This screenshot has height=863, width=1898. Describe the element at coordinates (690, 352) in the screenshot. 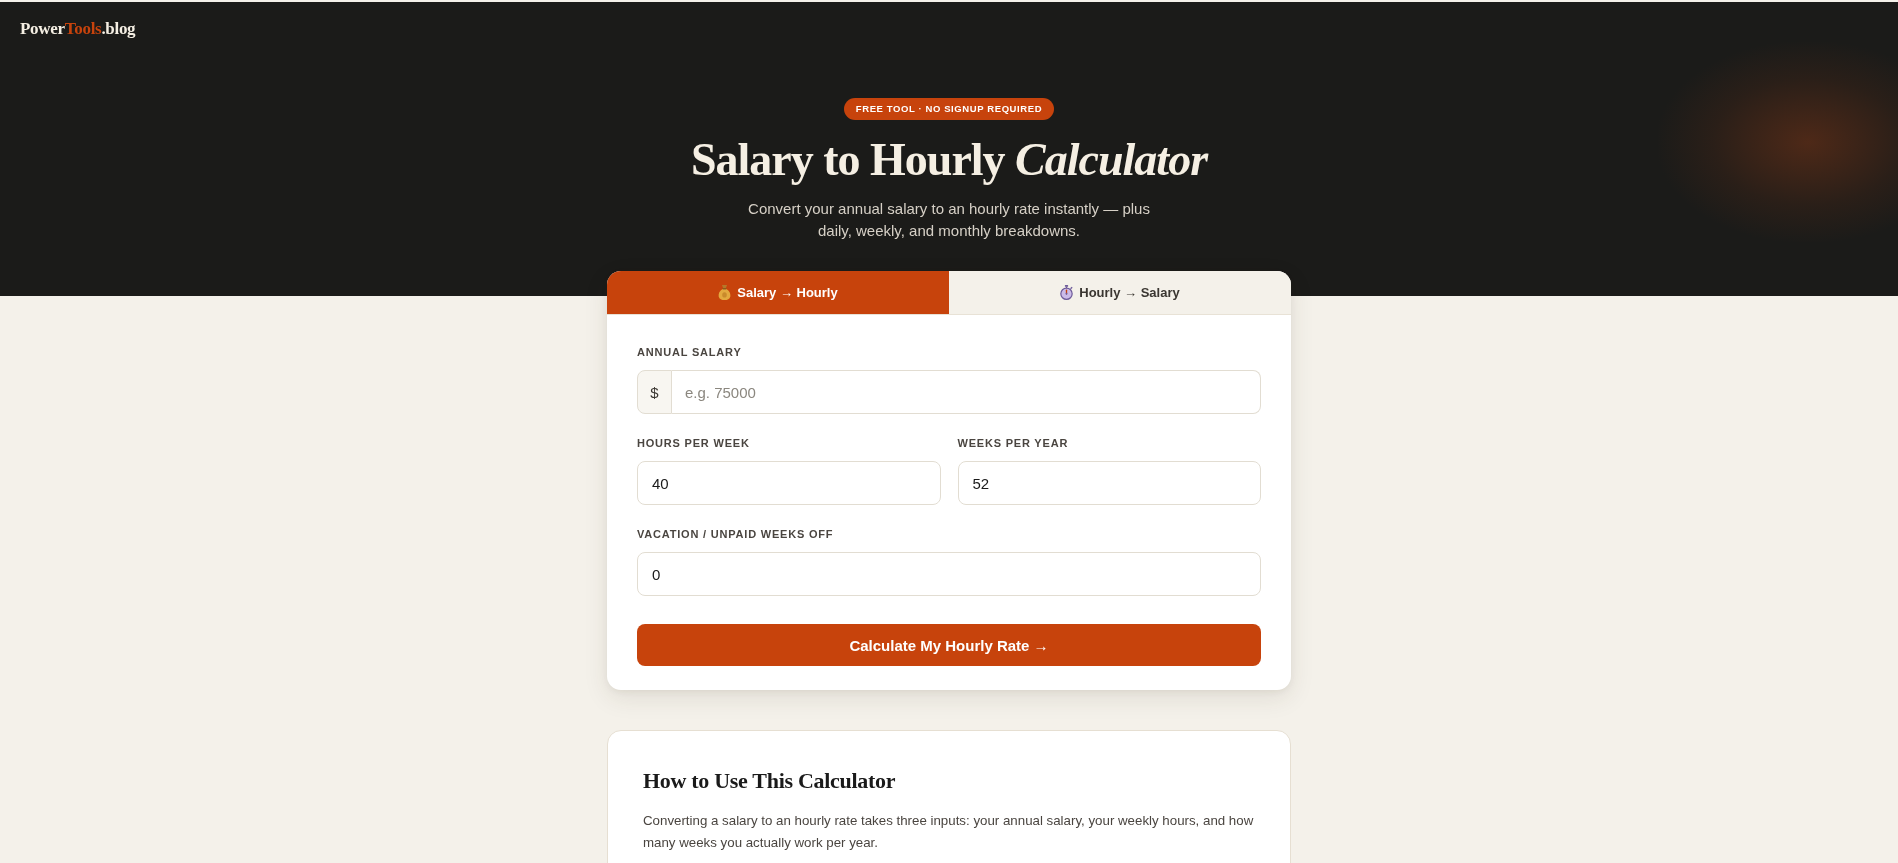

I see `field-label: ANNUAL SALARY` at that location.